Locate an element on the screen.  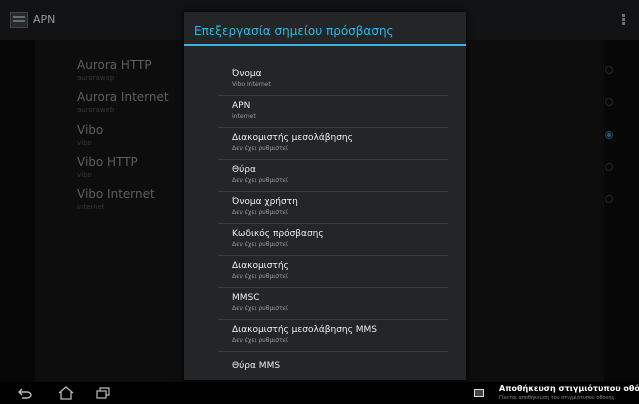
pref-apn: APN internet is located at coordinates (333, 112).